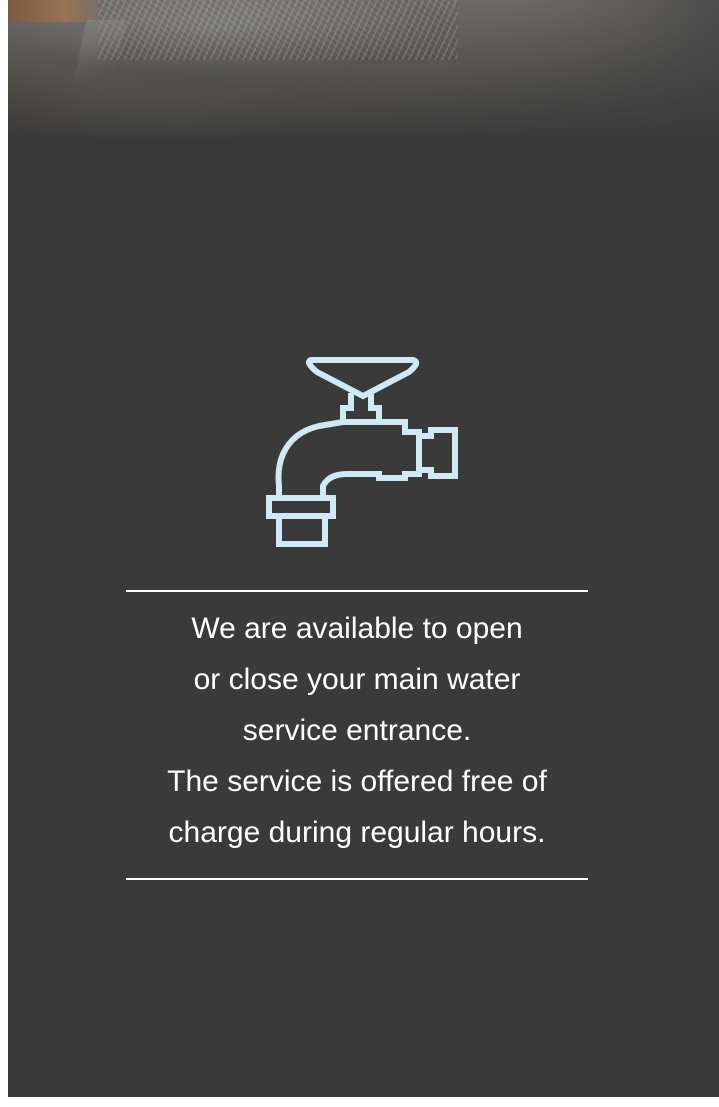  I want to click on faucet-icon, so click(362, 452).